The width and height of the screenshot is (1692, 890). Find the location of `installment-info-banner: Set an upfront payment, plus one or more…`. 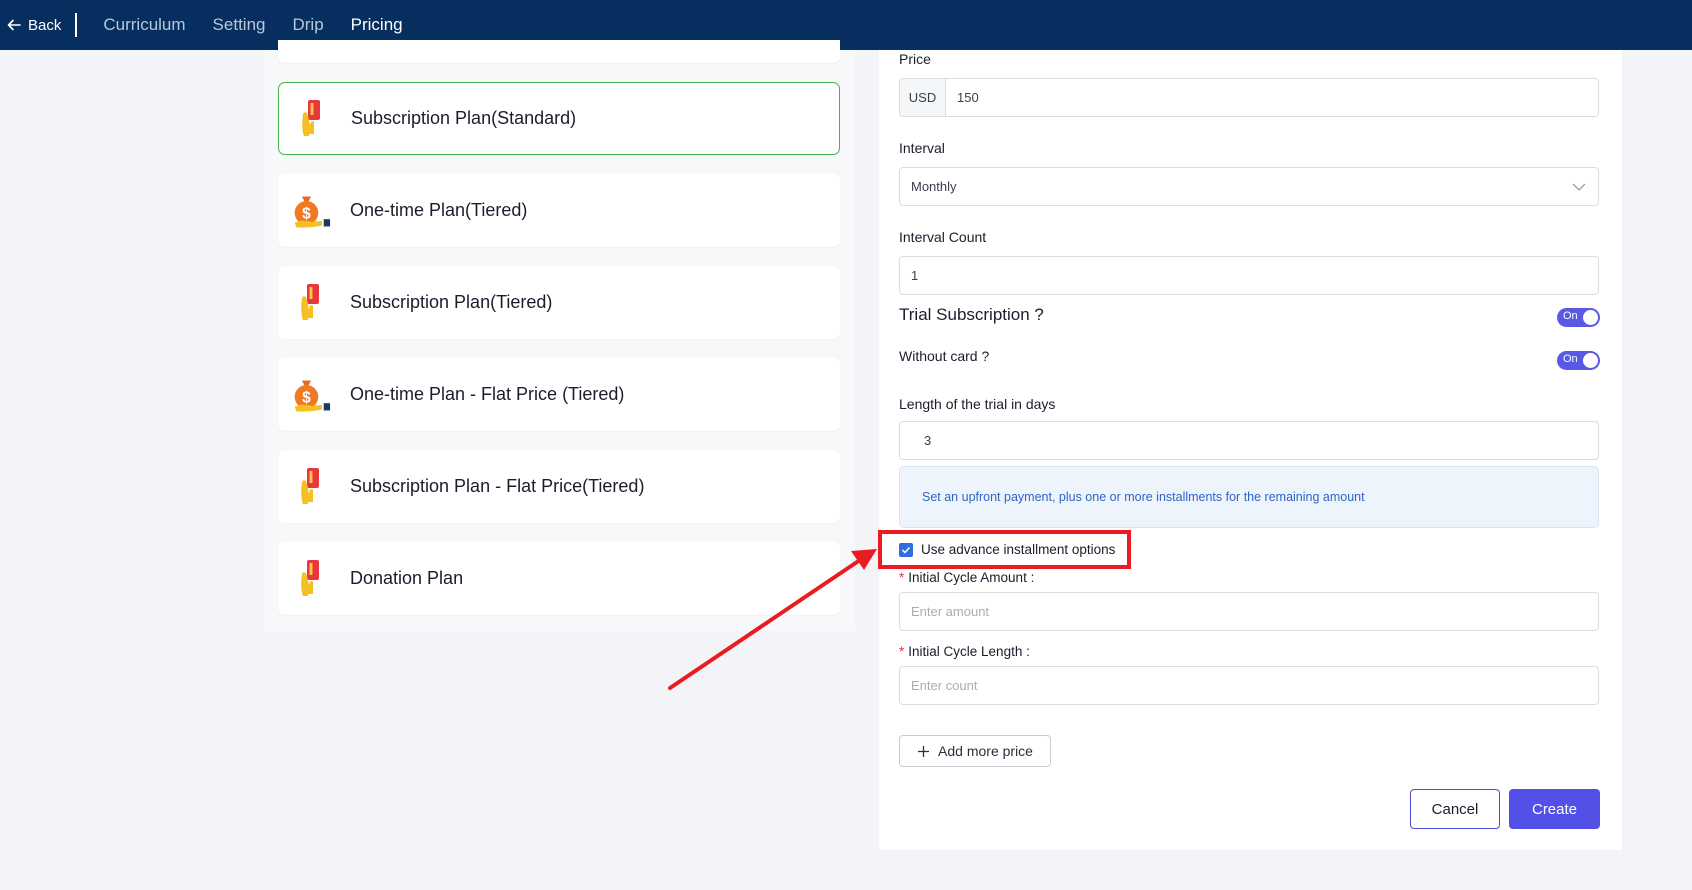

installment-info-banner: Set an upfront payment, plus one or more… is located at coordinates (1249, 497).